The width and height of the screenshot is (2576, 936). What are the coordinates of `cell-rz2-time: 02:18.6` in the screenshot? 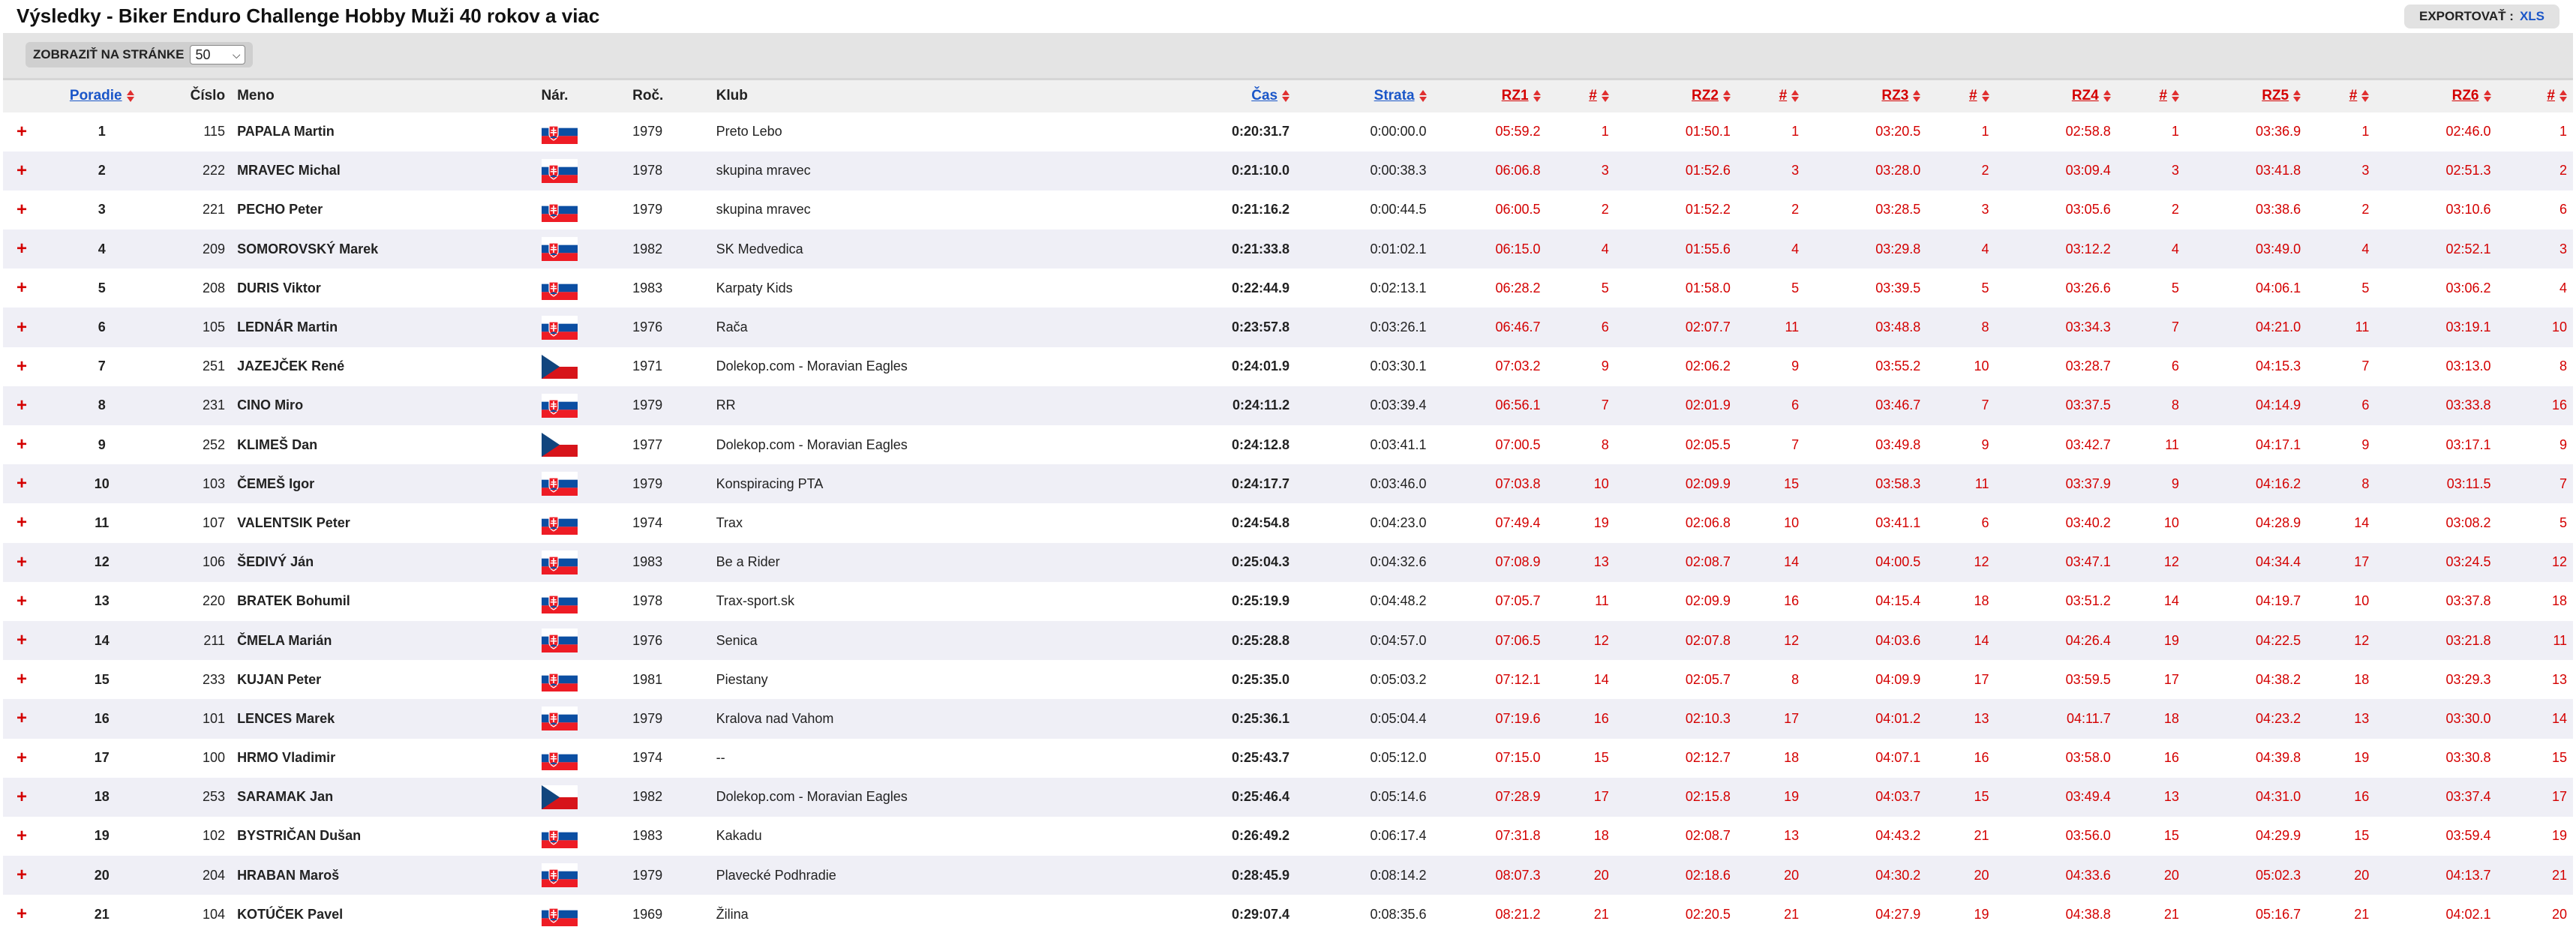 It's located at (1708, 875).